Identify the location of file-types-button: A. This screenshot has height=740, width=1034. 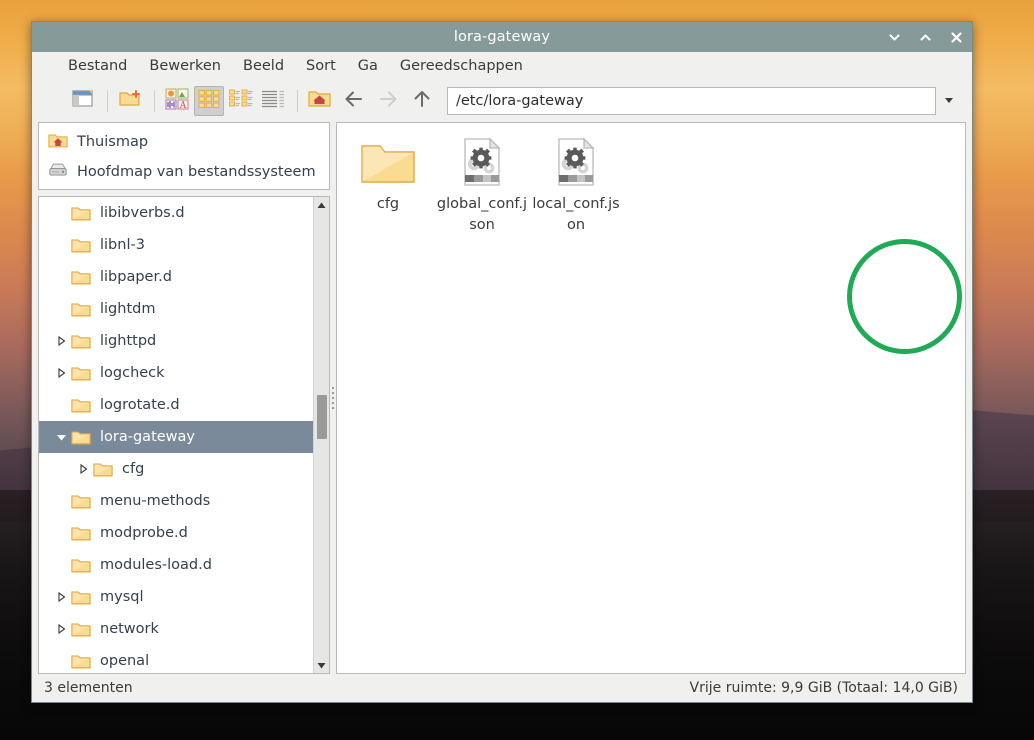
(177, 101).